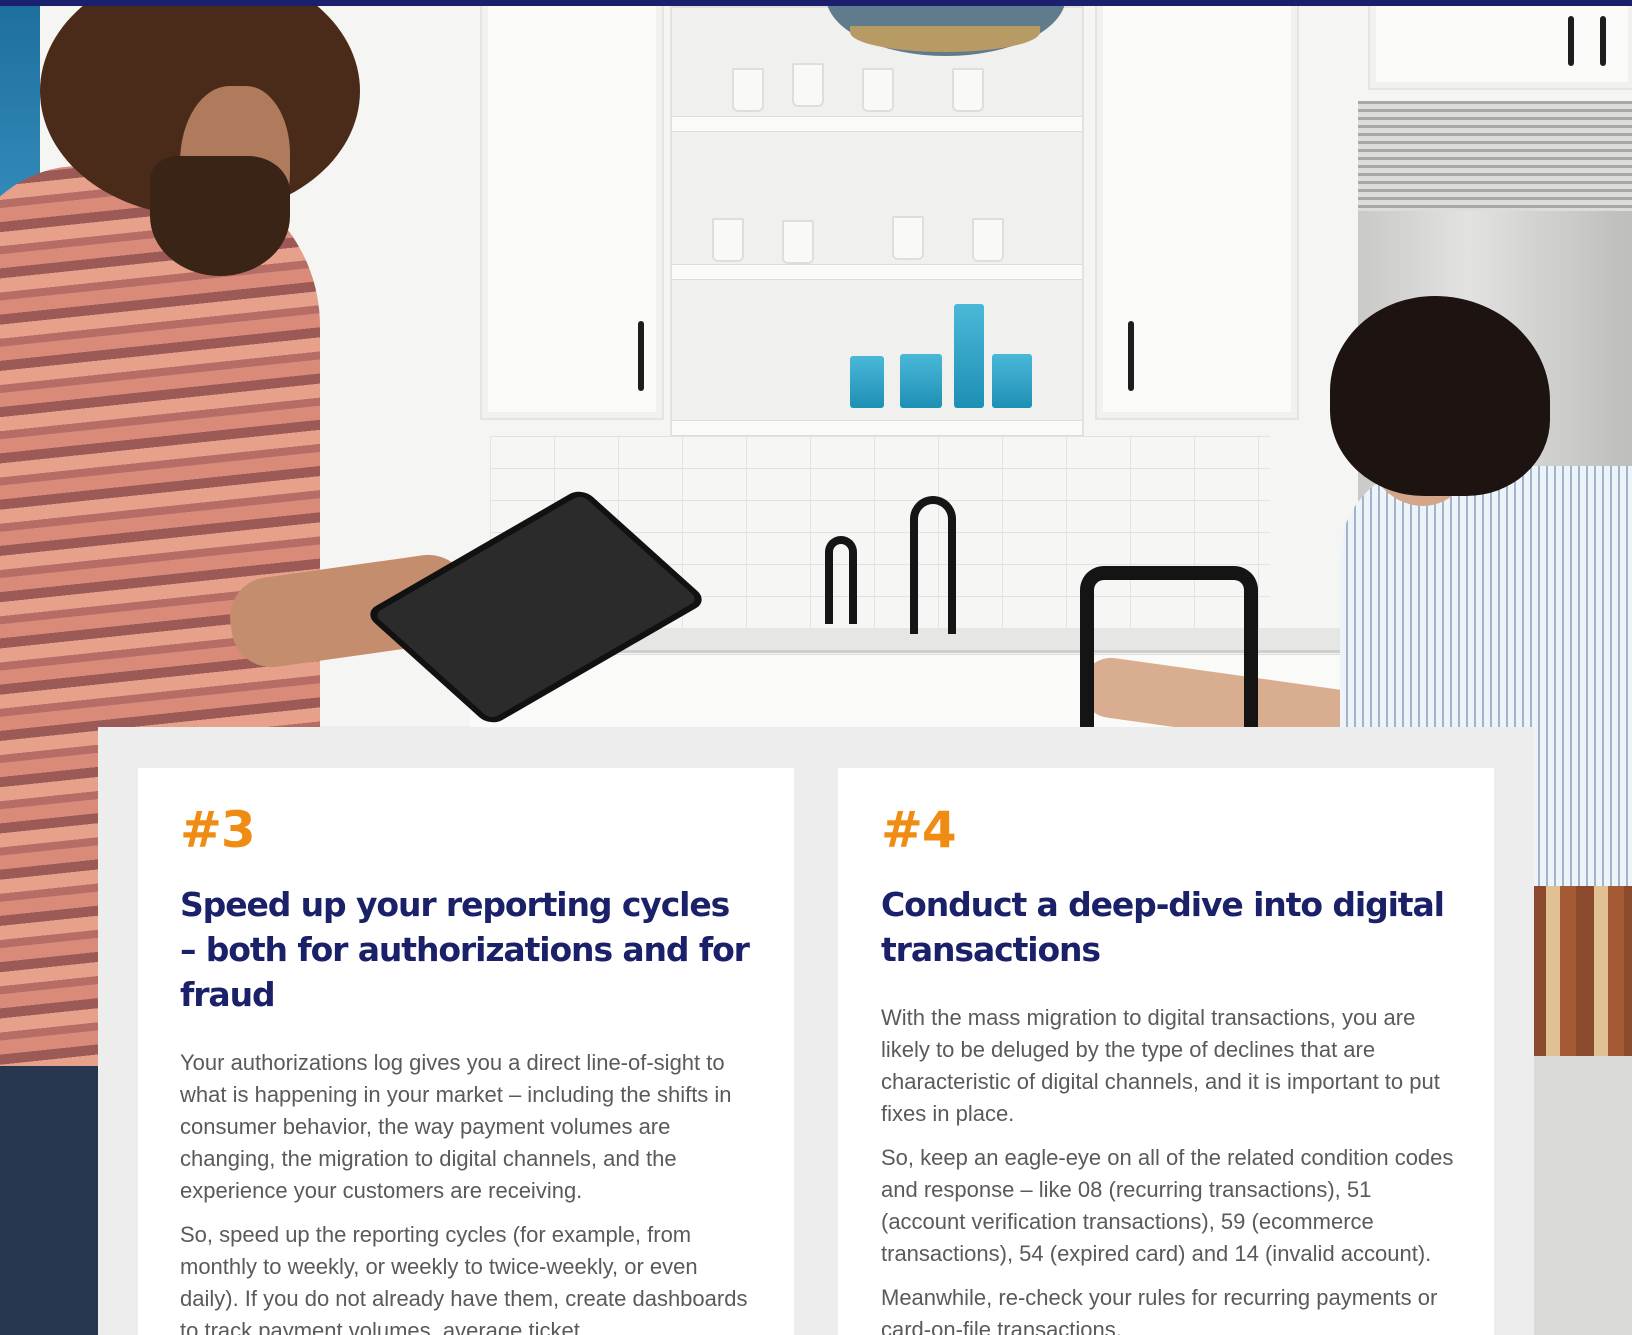 Image resolution: width=1632 pixels, height=1335 pixels. What do you see at coordinates (1495, 156) in the screenshot?
I see `refrigerator-vent` at bounding box center [1495, 156].